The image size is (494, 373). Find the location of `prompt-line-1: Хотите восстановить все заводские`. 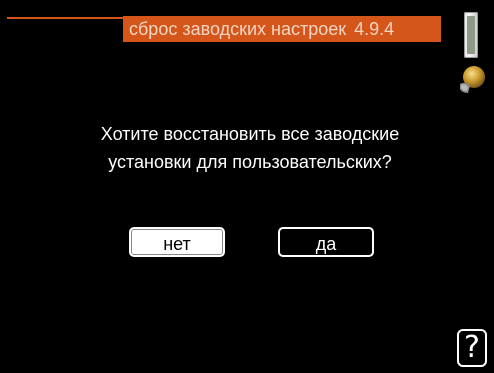

prompt-line-1: Хотите восстановить все заводские is located at coordinates (250, 134).